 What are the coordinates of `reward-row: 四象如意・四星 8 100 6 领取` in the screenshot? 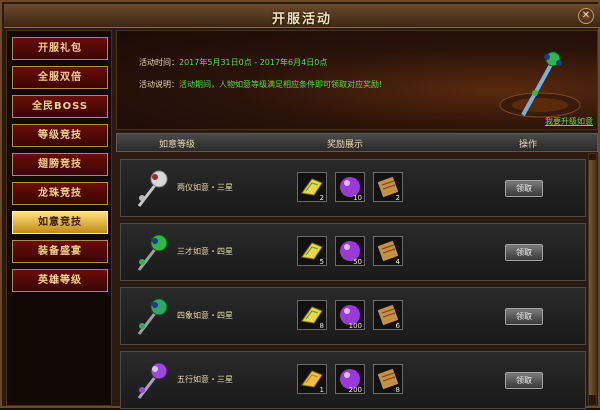 It's located at (353, 316).